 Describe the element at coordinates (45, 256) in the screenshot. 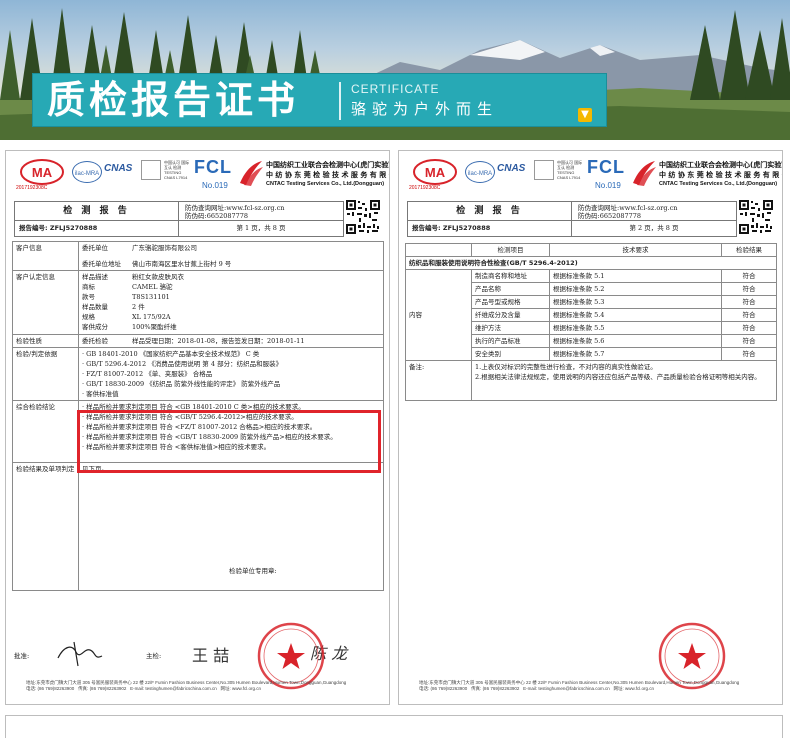

I see `client-info-label: 客户信息` at that location.